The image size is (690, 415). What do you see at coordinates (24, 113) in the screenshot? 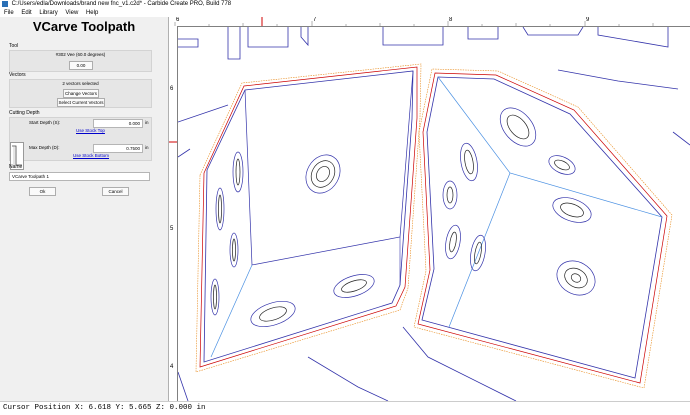
I see `cutting-depth-section-label: Cutting Depth` at bounding box center [24, 113].